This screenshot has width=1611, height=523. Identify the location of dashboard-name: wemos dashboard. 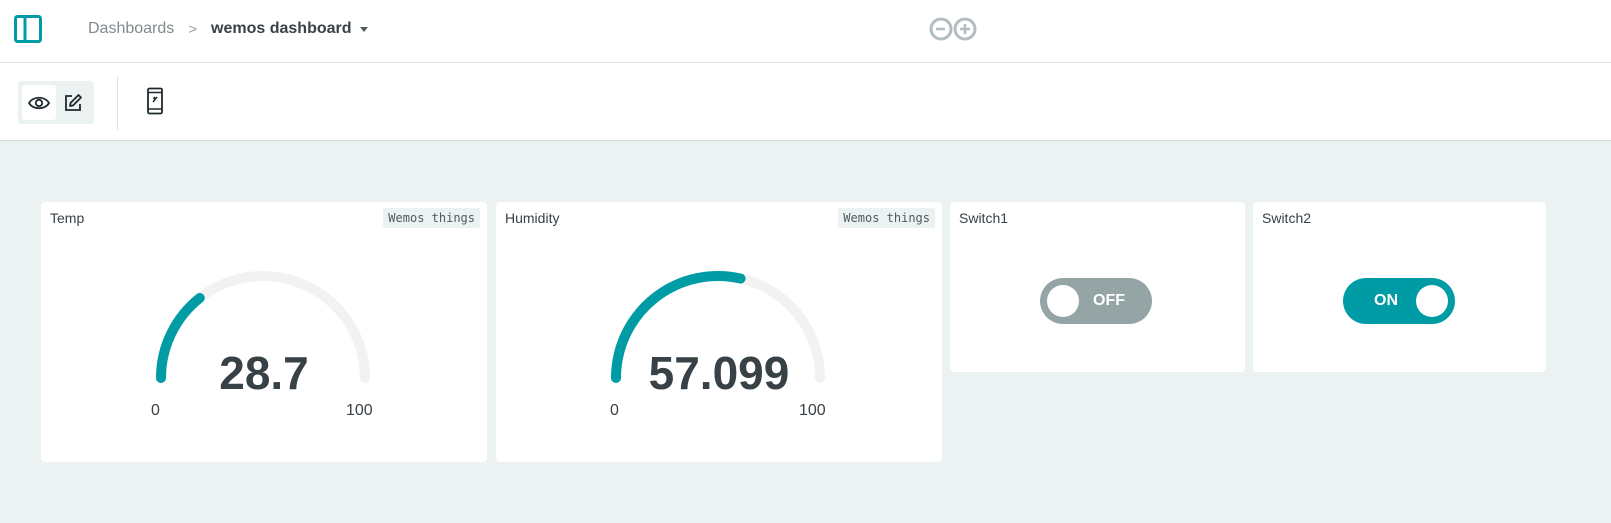
(281, 29).